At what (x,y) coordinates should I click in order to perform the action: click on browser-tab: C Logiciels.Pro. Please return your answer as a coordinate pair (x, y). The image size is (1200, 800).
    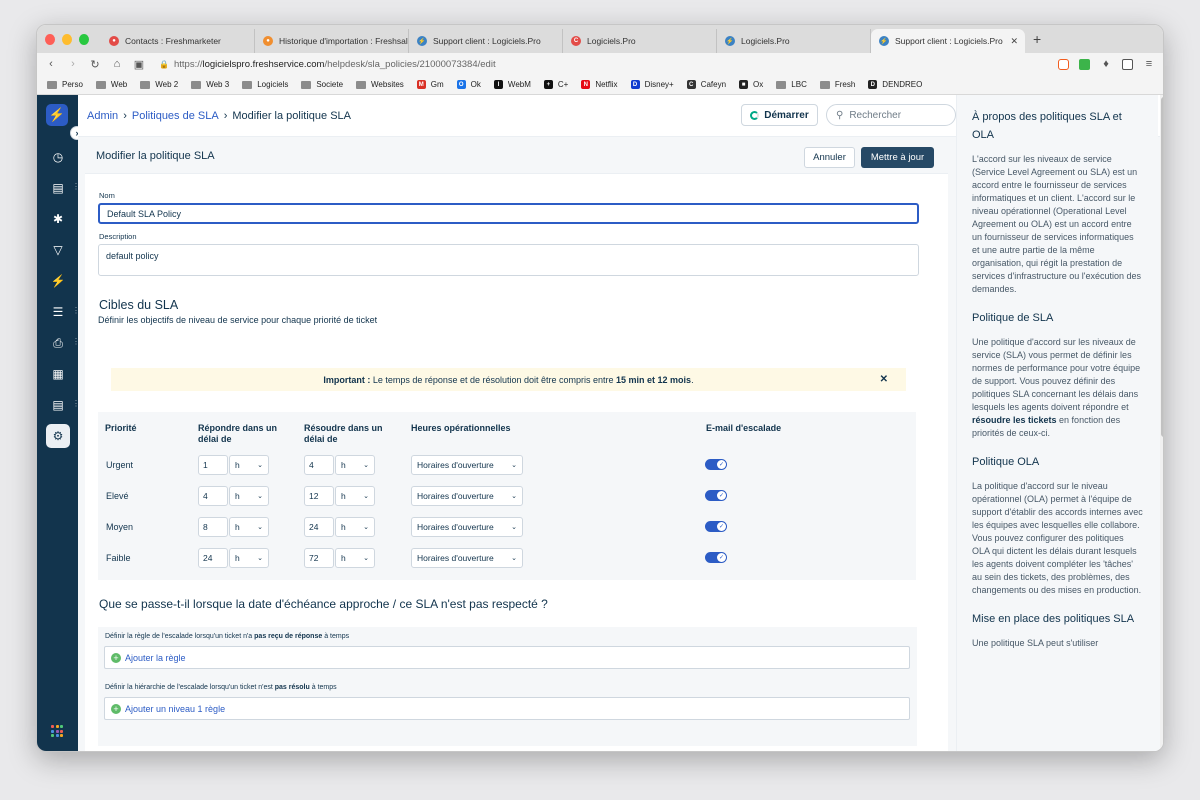
    Looking at the image, I should click on (640, 41).